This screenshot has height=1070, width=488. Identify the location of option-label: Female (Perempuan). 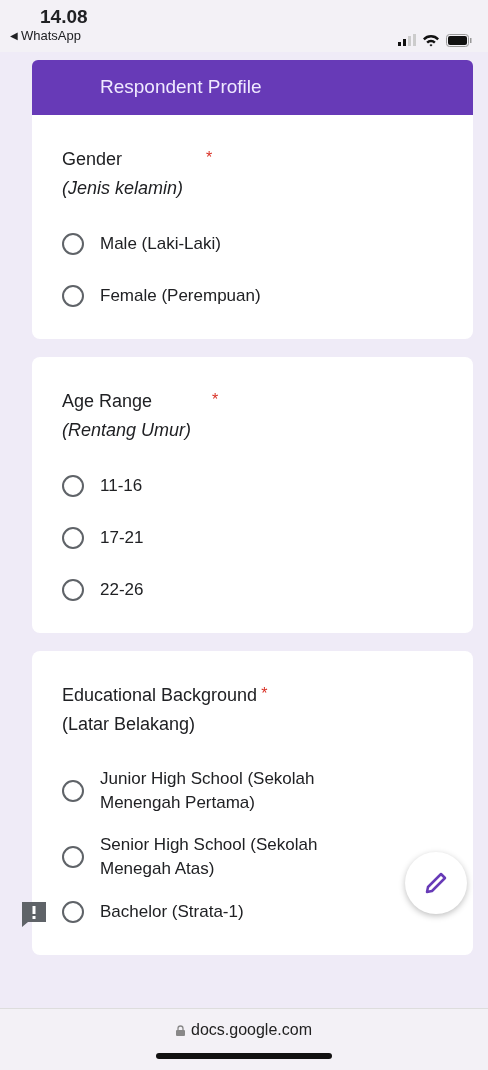
(180, 296).